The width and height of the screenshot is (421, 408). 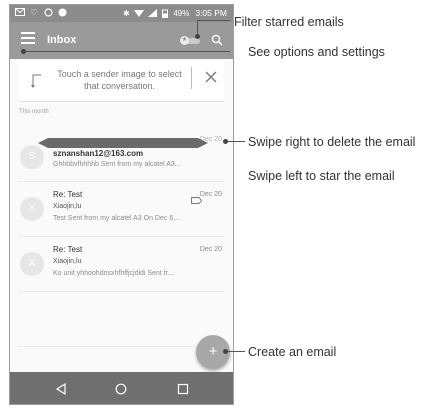 I want to click on sync-icon, so click(x=48, y=12).